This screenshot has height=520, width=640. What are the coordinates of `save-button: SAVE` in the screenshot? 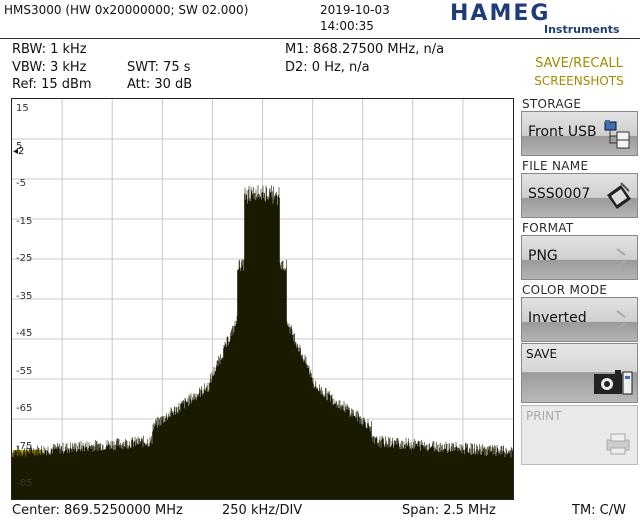 It's located at (579, 373).